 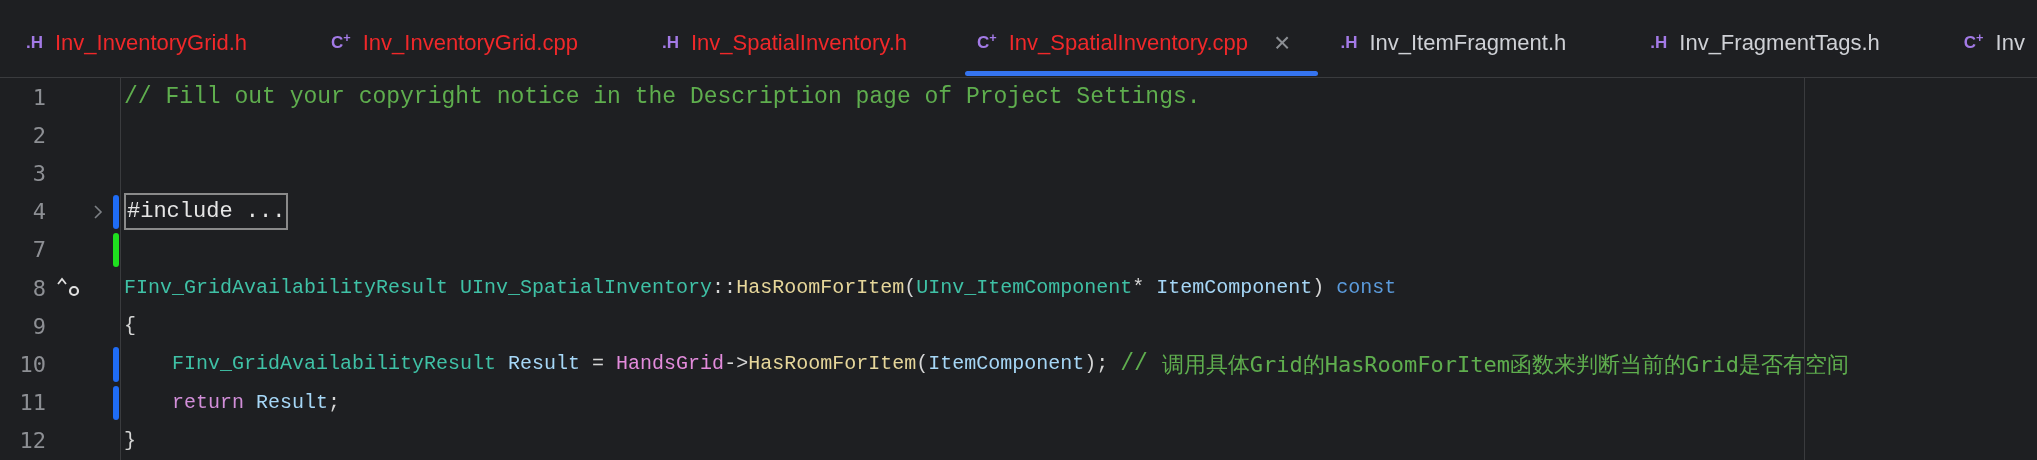 I want to click on editor-tab: C$^{+}$ Inv, so click(x=1987, y=42).